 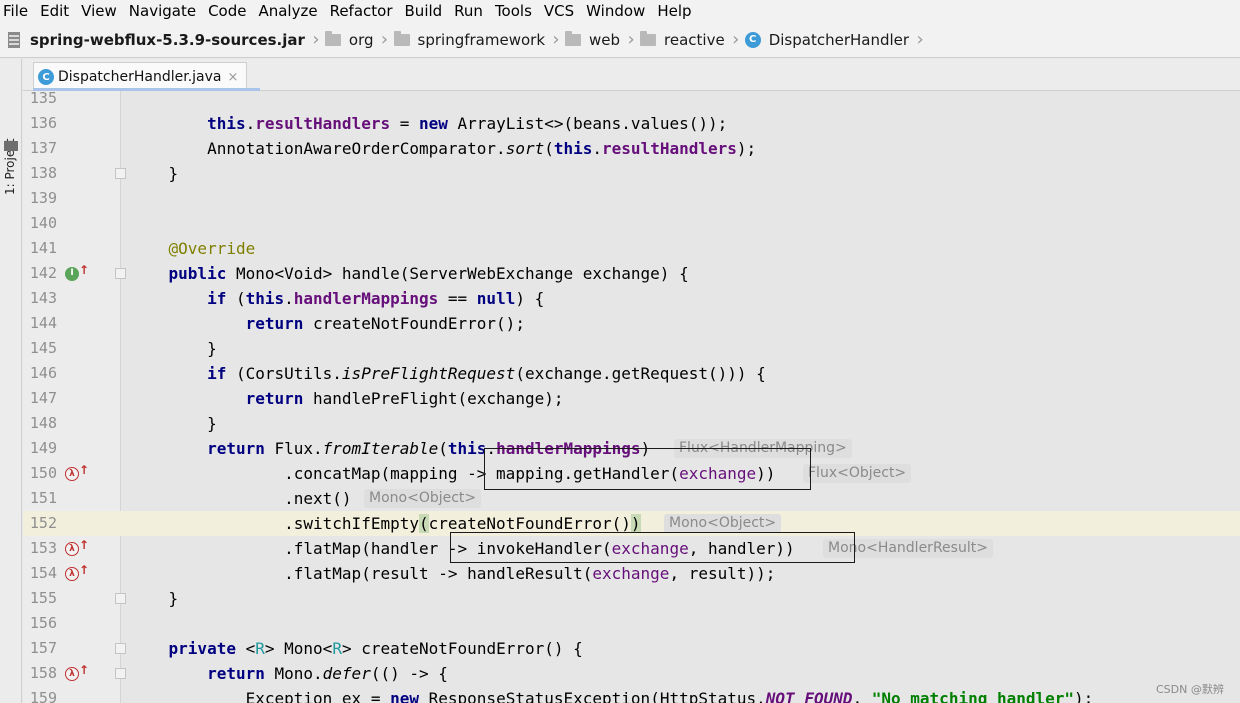 I want to click on menu-run: Run, so click(x=469, y=11).